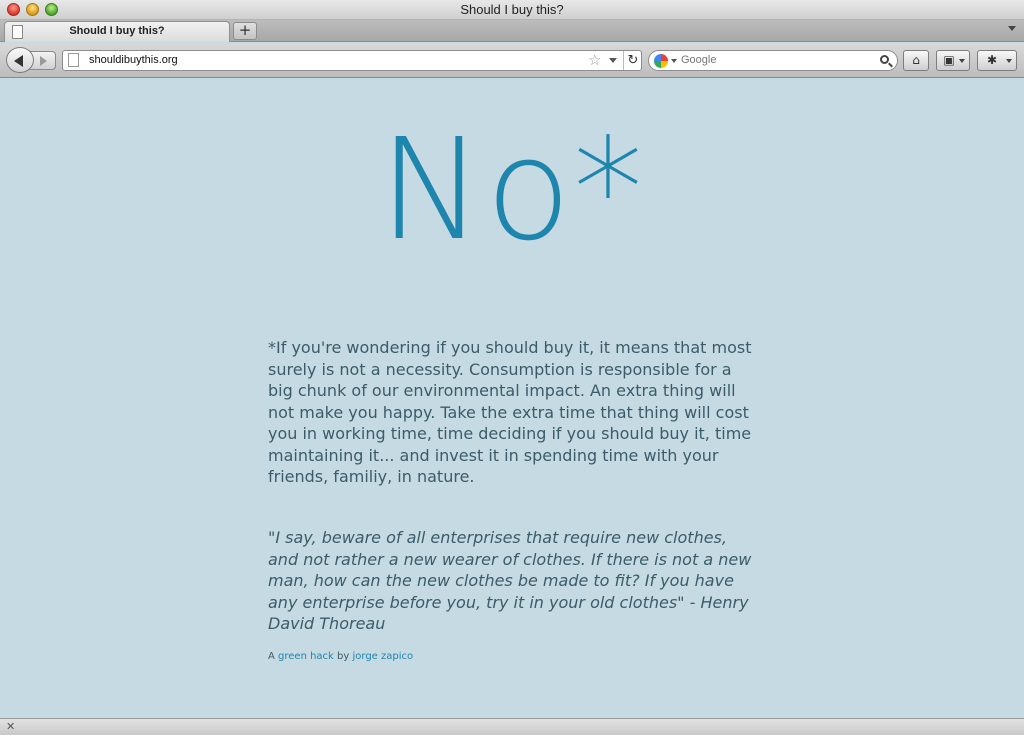 This screenshot has width=1024, height=735. Describe the element at coordinates (512, 190) in the screenshot. I see `headline: No*` at that location.